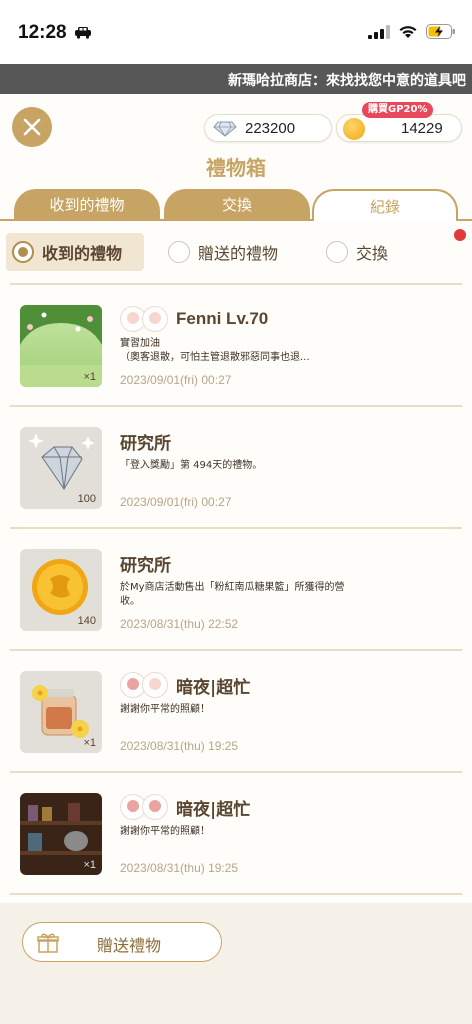 This screenshot has height=1024, width=472. I want to click on tab-bar: 收到的禮物 交換 紀錄, so click(236, 205).